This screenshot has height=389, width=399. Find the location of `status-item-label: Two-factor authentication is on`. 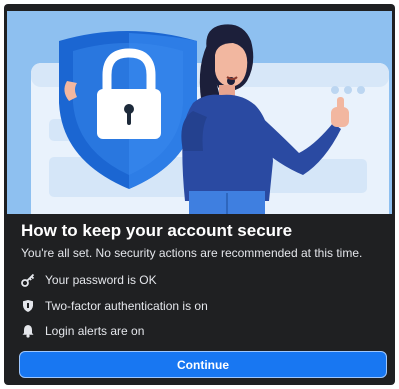

status-item-label: Two-factor authentication is on is located at coordinates (126, 306).